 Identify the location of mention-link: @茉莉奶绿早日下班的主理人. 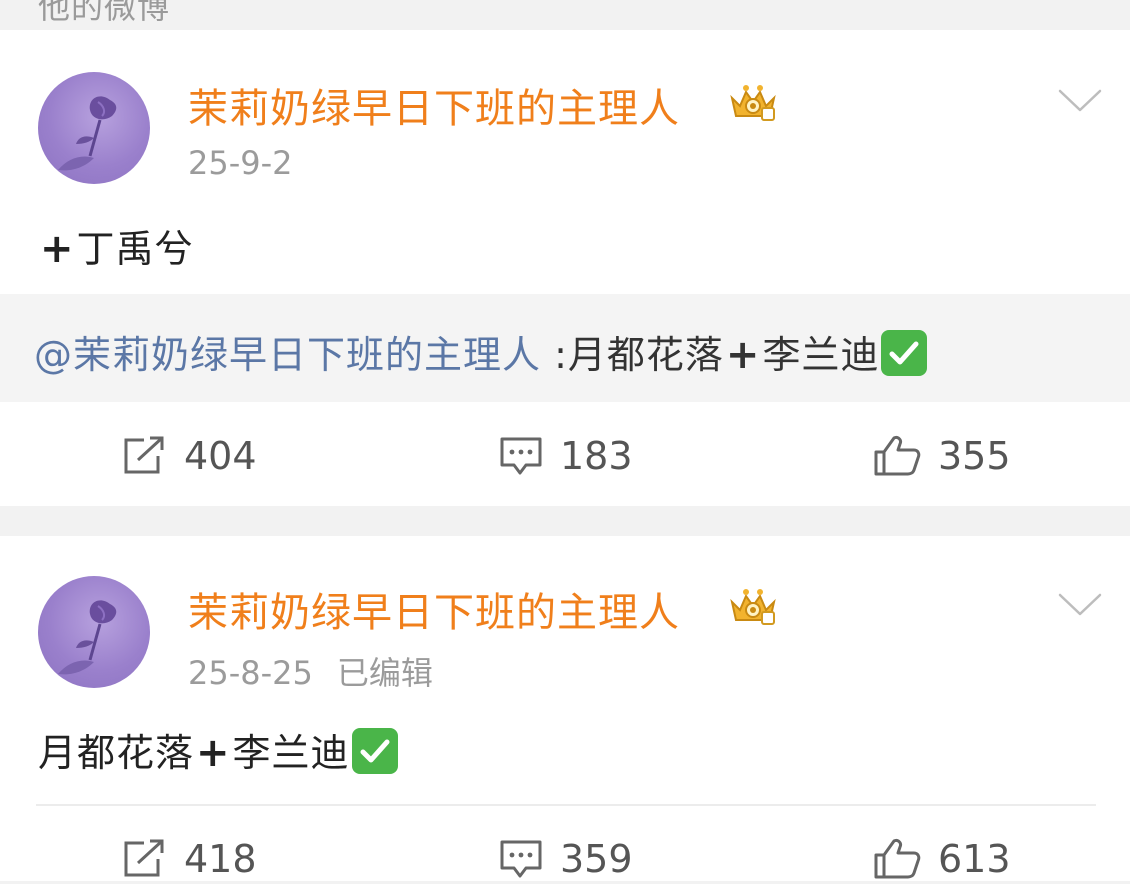
(287, 355).